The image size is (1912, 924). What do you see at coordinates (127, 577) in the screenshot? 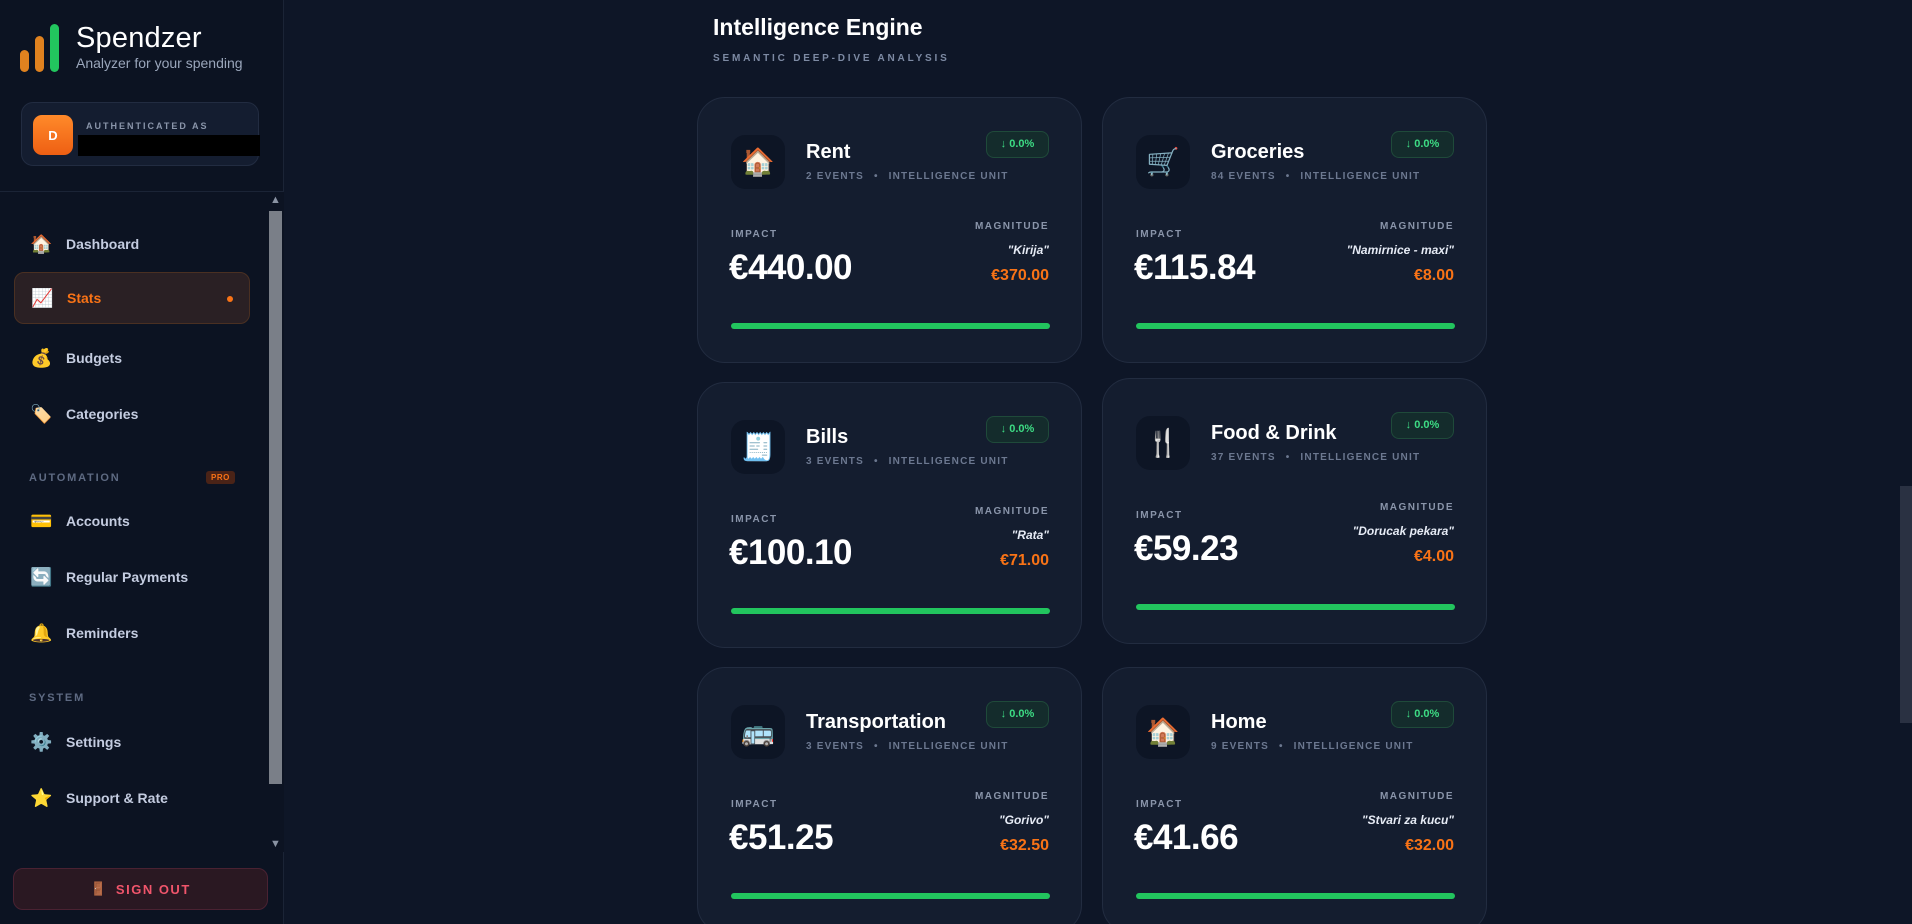
I see `sidebar-item-label: Regular Payments` at bounding box center [127, 577].